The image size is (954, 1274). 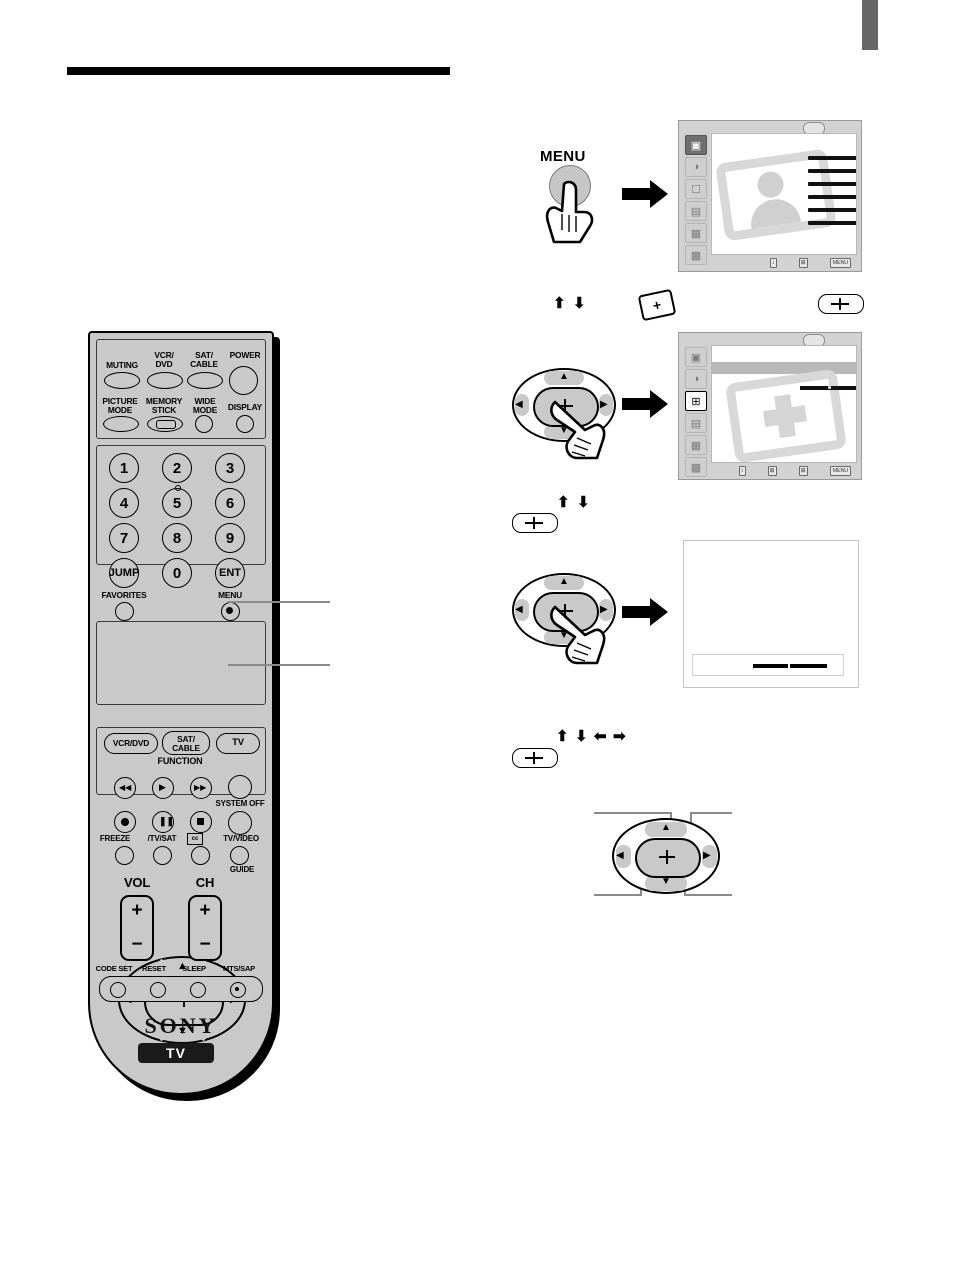 I want to click on step2-up-arrow-icon: ▲, so click(x=564, y=376).